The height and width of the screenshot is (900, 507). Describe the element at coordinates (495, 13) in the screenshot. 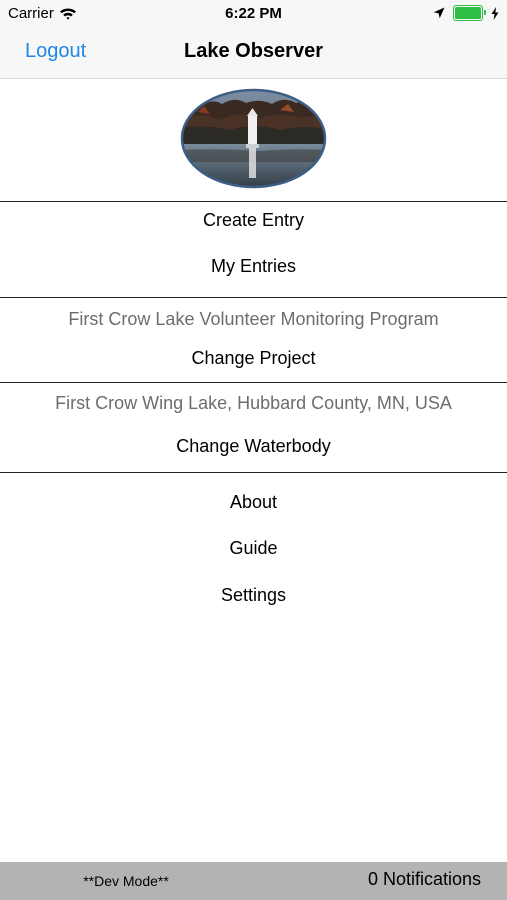

I see `charging-bolt-icon` at that location.